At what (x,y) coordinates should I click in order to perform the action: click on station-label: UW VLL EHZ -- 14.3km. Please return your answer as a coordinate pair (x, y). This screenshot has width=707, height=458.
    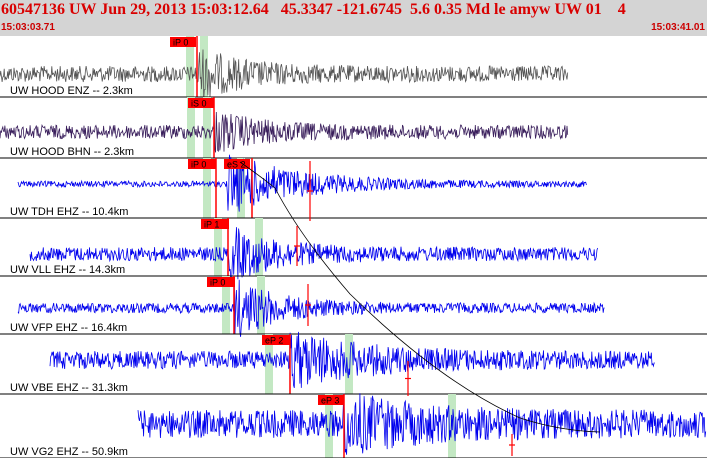
    Looking at the image, I should click on (67, 270).